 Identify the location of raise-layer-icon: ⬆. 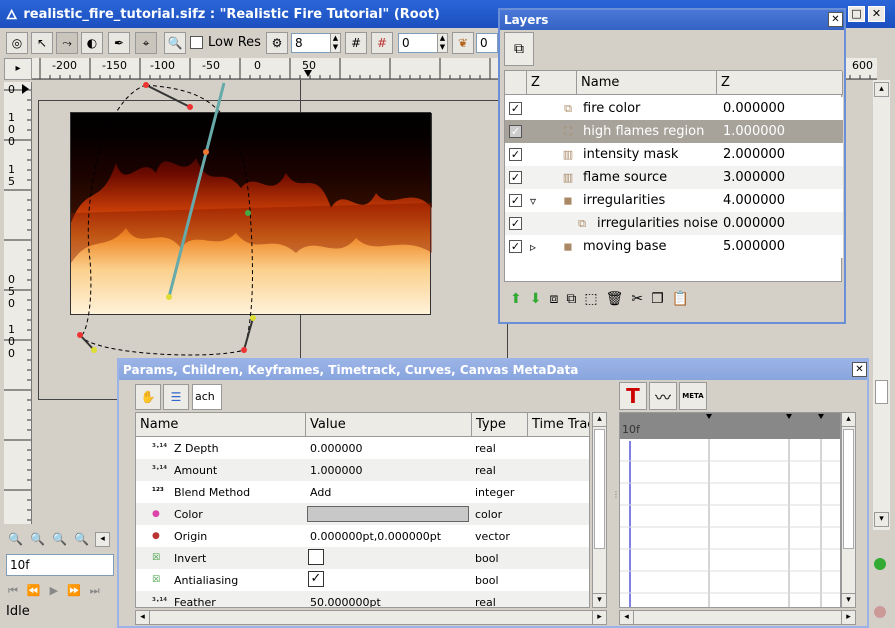
(516, 299).